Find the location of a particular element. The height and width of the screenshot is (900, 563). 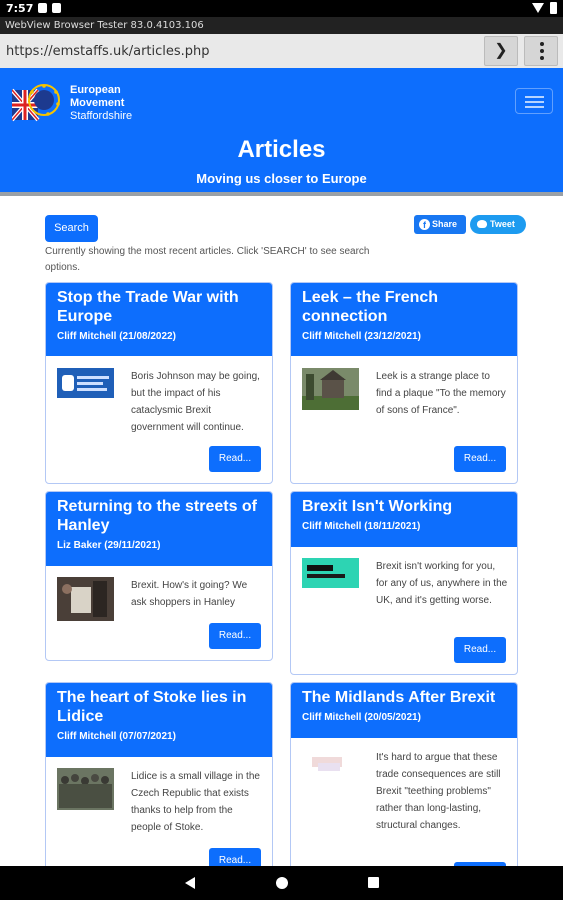

tweet-label: Tweet is located at coordinates (502, 224).